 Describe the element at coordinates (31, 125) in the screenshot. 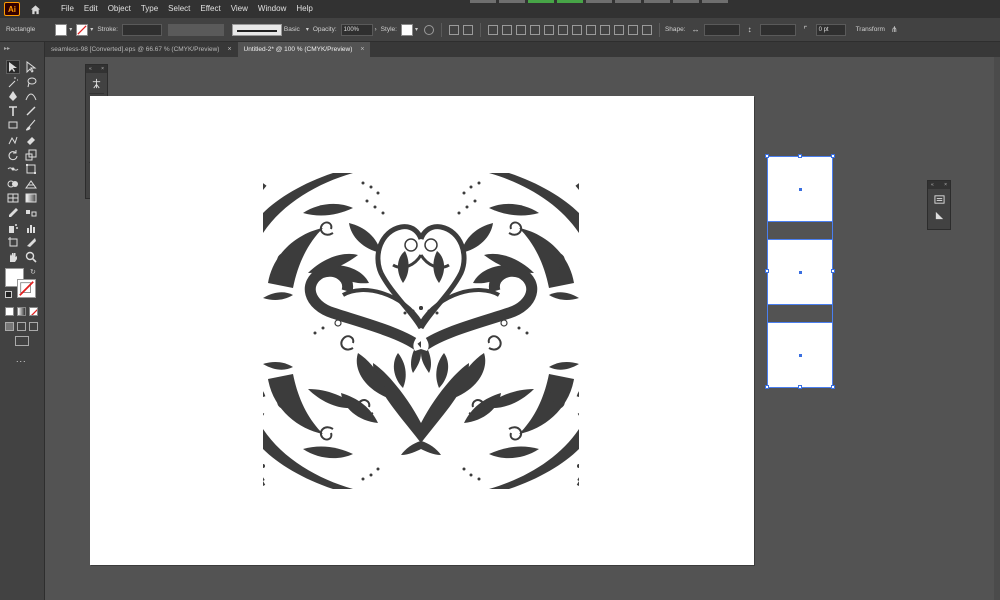

I see `paintbrush-tool-icon` at that location.